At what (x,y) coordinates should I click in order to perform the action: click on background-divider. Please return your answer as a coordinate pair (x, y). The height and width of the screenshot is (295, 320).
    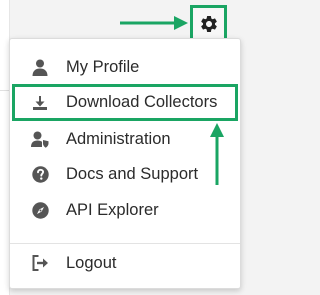
    Looking at the image, I should click on (4, 90).